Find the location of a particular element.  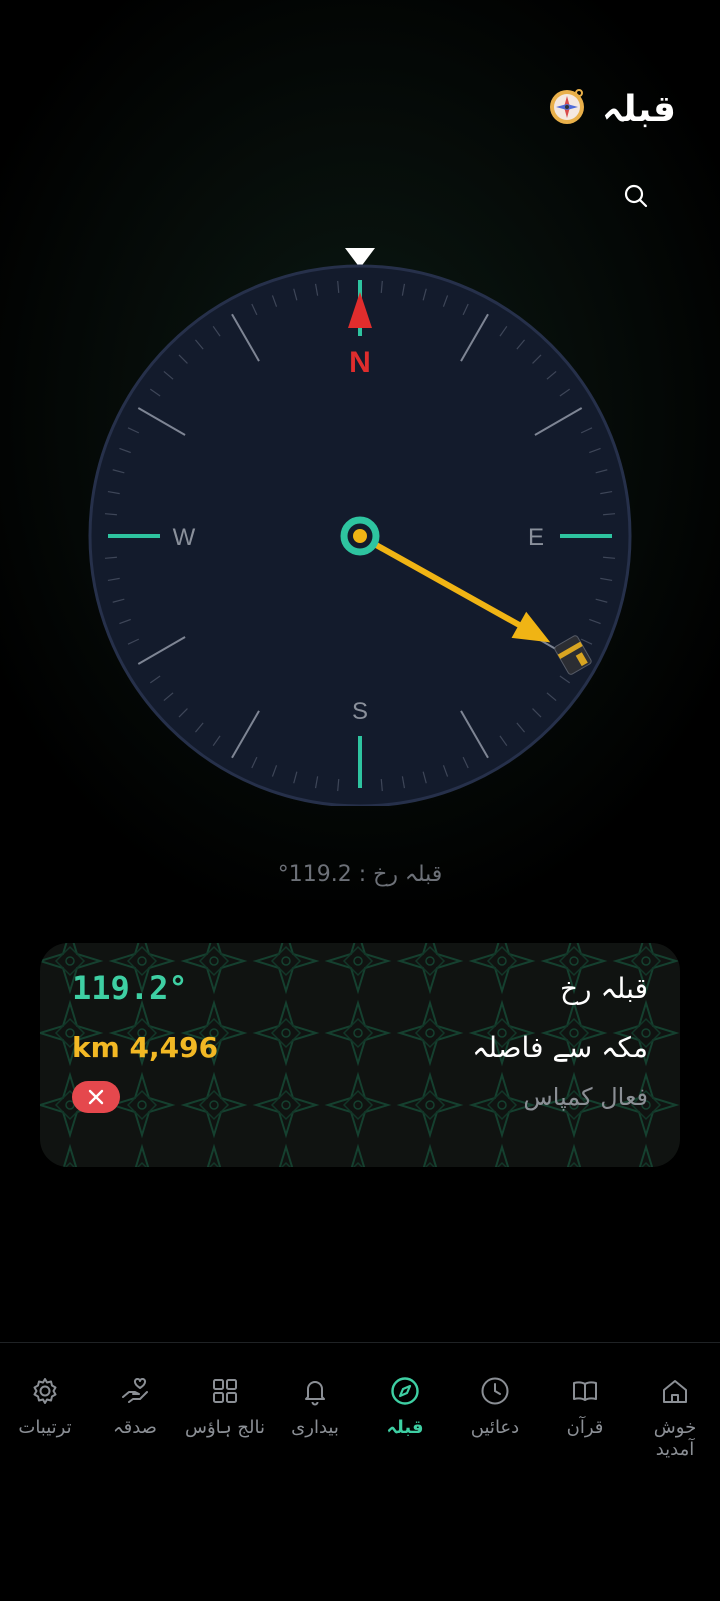

nav-item-qibla: قبلہ is located at coordinates (405, 1407).